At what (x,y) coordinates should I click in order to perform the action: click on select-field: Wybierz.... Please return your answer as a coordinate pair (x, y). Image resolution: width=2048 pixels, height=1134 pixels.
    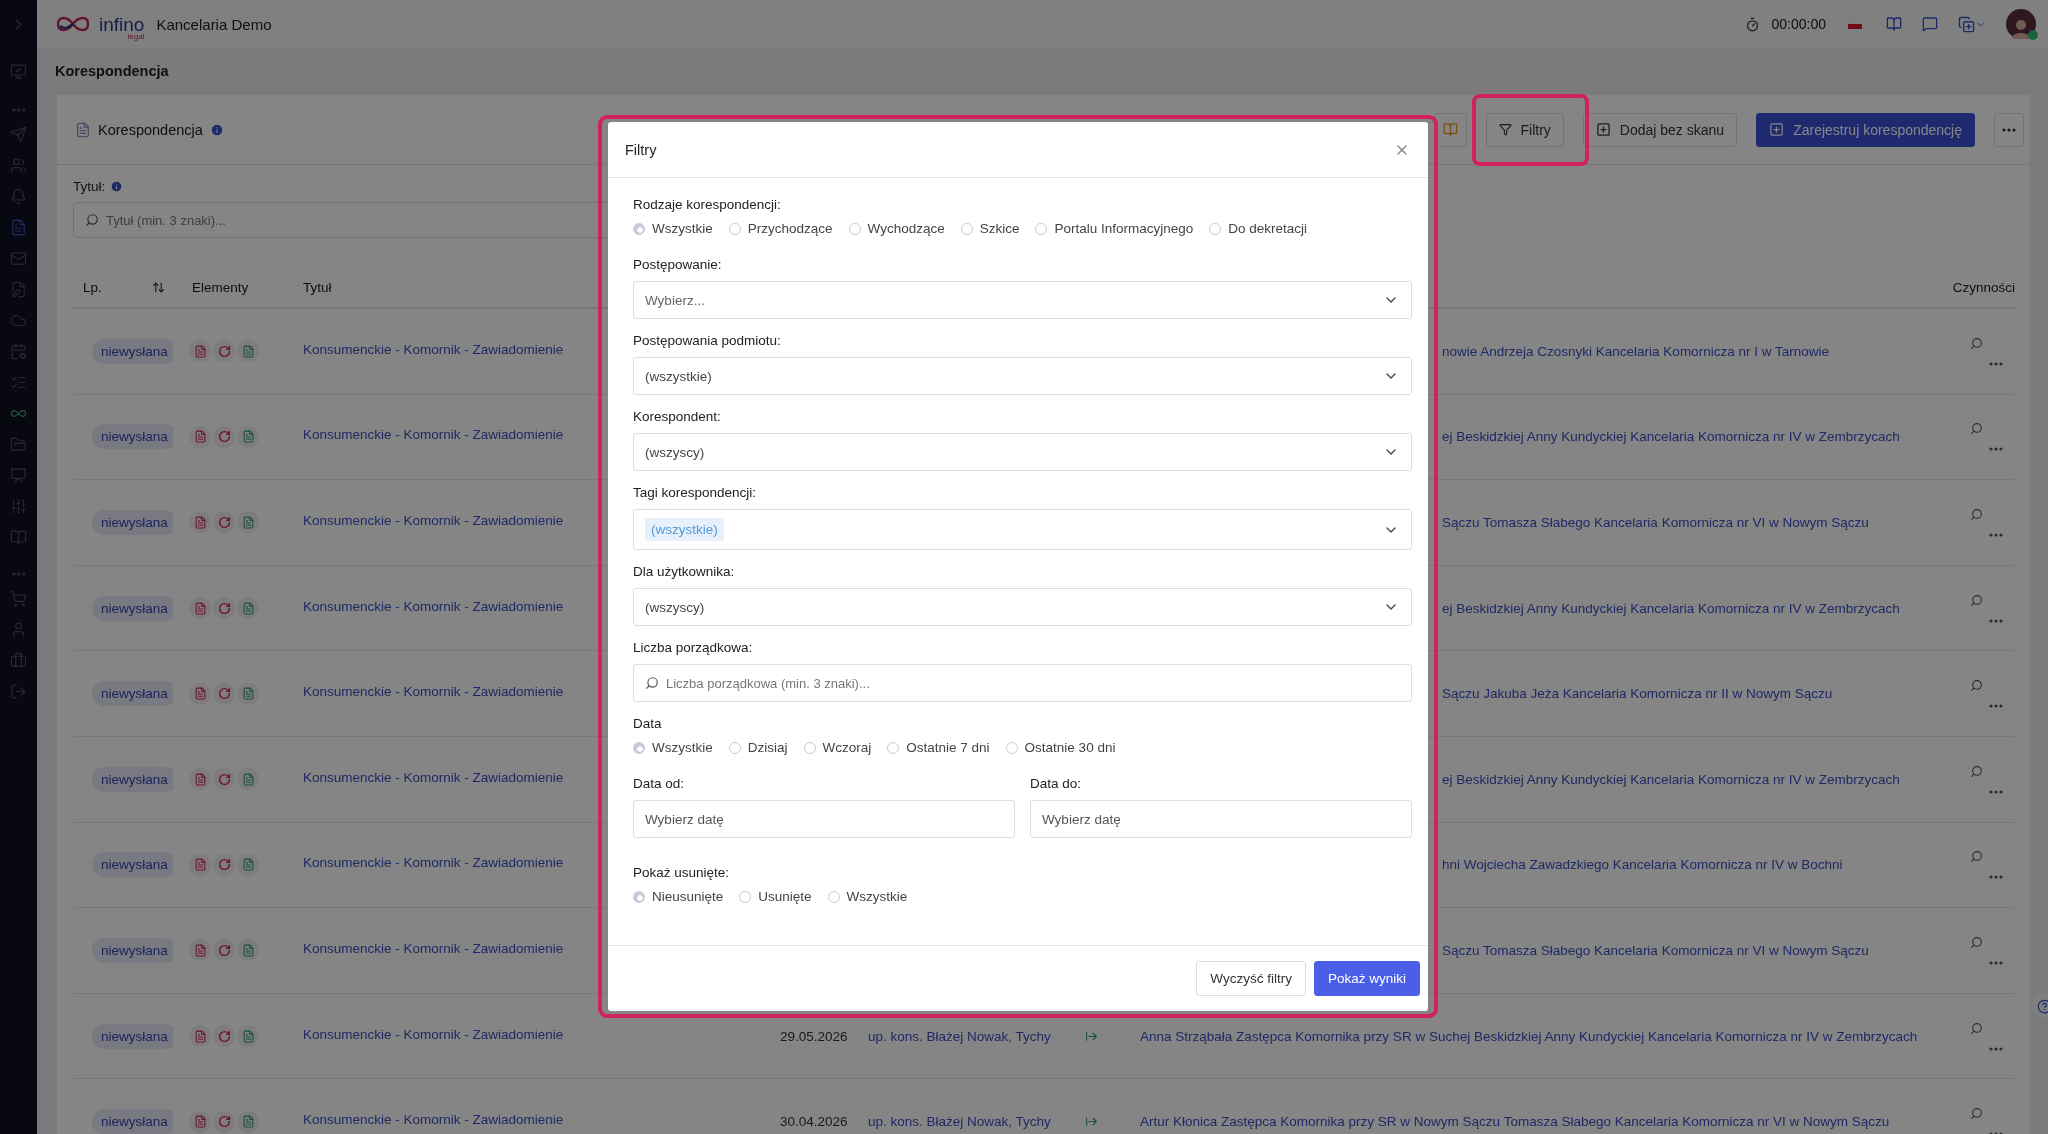
    Looking at the image, I should click on (1022, 300).